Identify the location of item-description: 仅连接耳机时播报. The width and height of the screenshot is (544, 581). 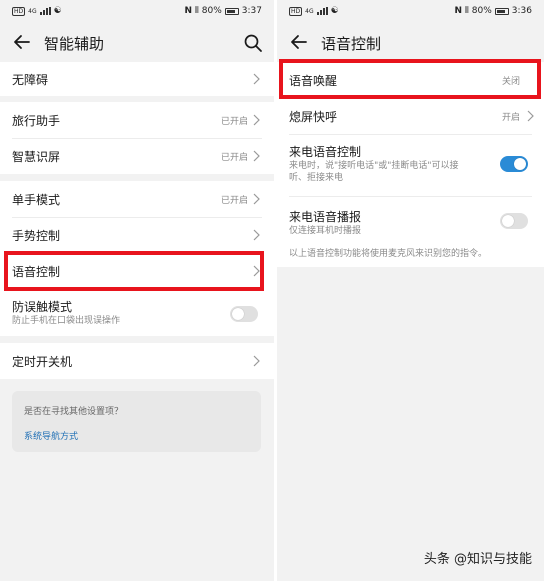
(325, 231).